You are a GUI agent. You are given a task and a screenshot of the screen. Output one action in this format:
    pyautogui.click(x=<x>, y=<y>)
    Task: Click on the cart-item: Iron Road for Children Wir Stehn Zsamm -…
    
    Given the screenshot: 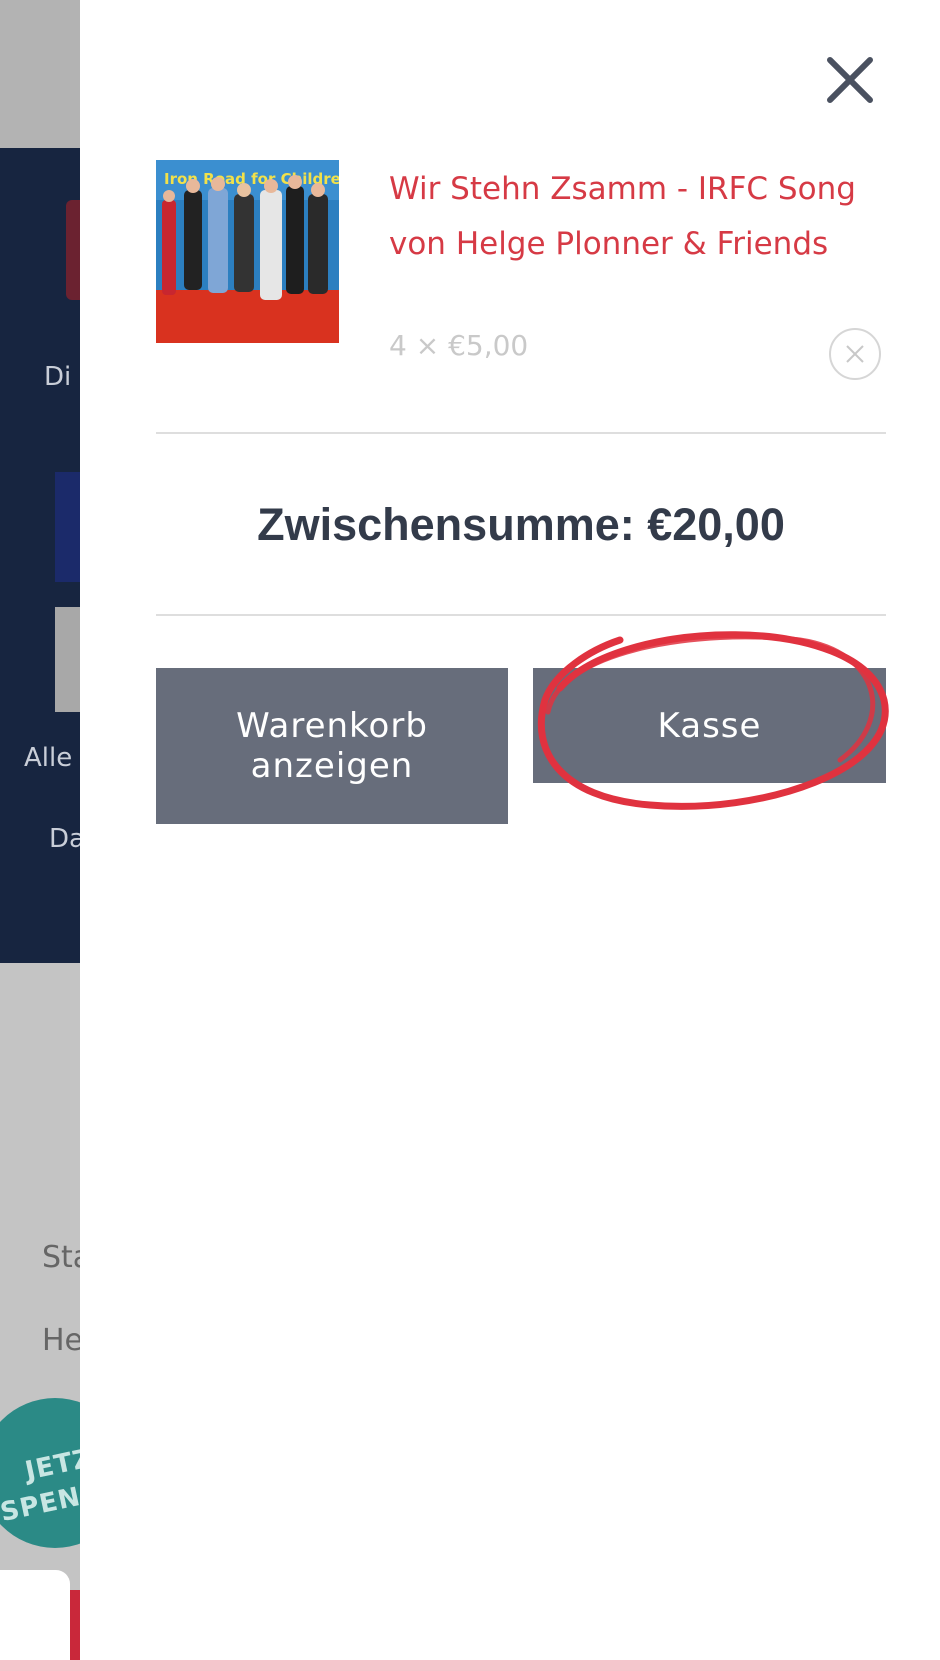 What is the action you would take?
    pyautogui.click(x=521, y=275)
    